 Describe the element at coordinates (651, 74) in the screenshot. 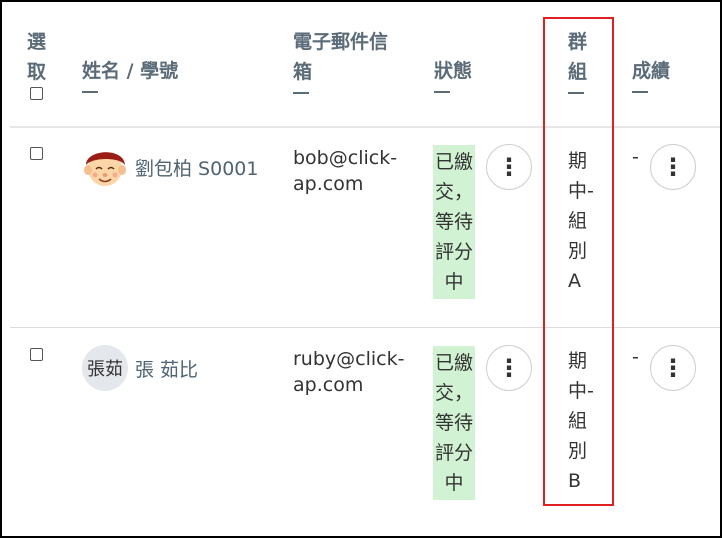

I see `header-grade: 成績` at that location.